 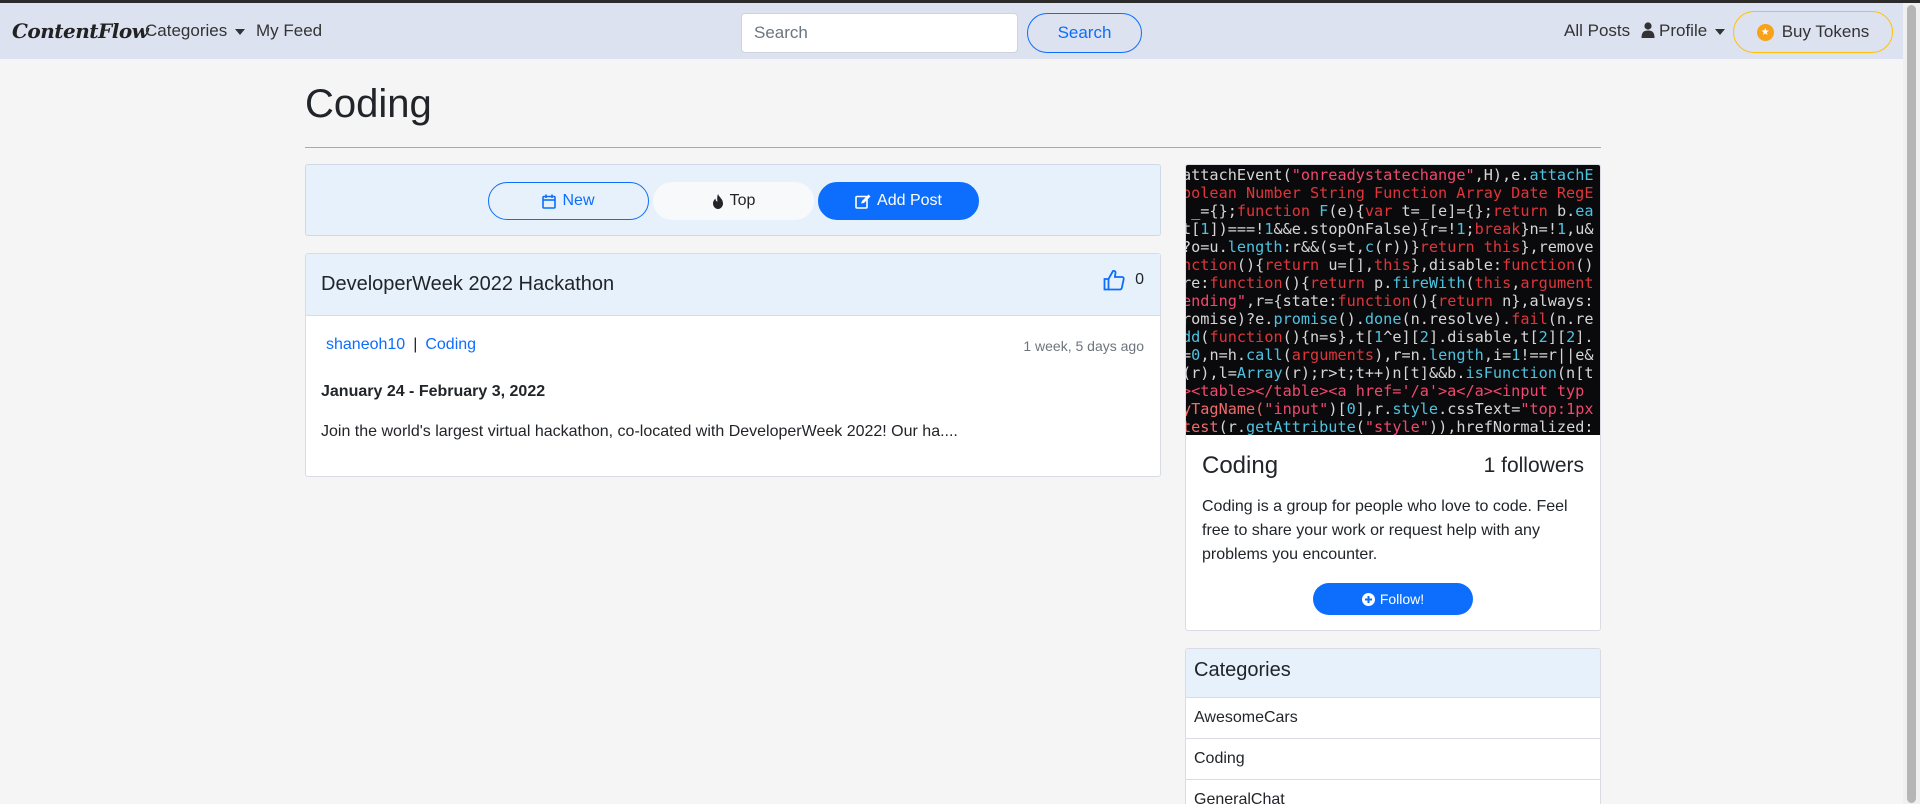 What do you see at coordinates (467, 284) in the screenshot?
I see `post-title: DeveloperWeek 2022 Hackathon` at bounding box center [467, 284].